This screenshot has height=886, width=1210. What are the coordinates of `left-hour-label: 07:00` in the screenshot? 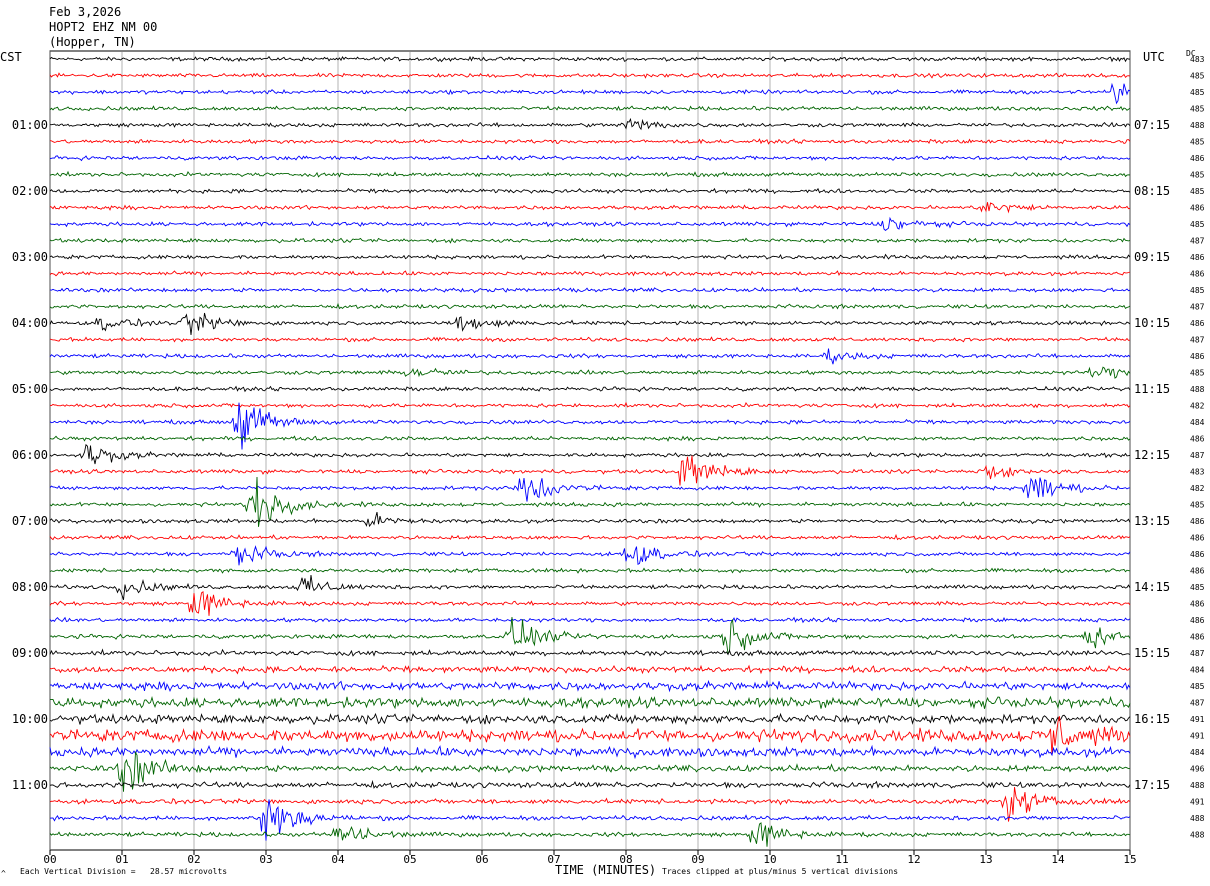 It's located at (30, 521).